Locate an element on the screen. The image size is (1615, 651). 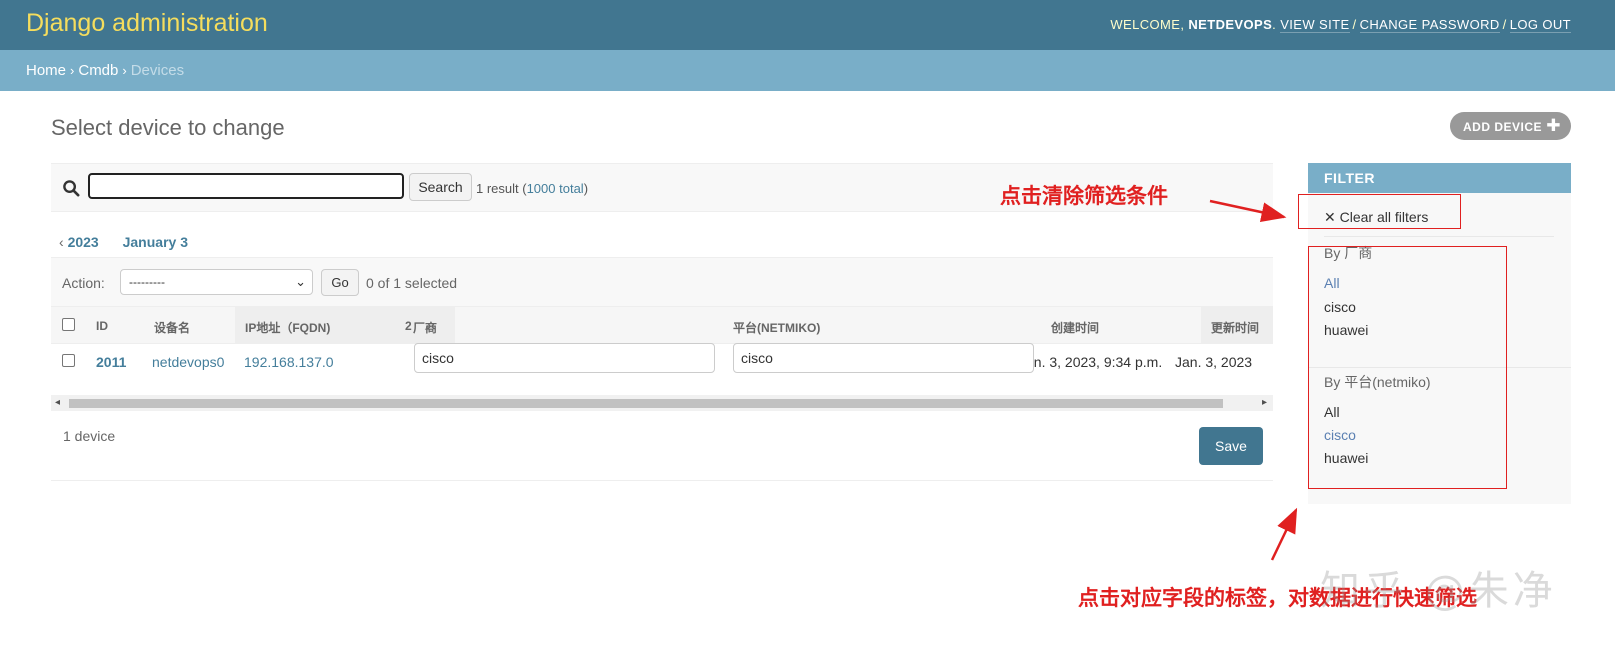
row-id-link: 2011 is located at coordinates (111, 362).